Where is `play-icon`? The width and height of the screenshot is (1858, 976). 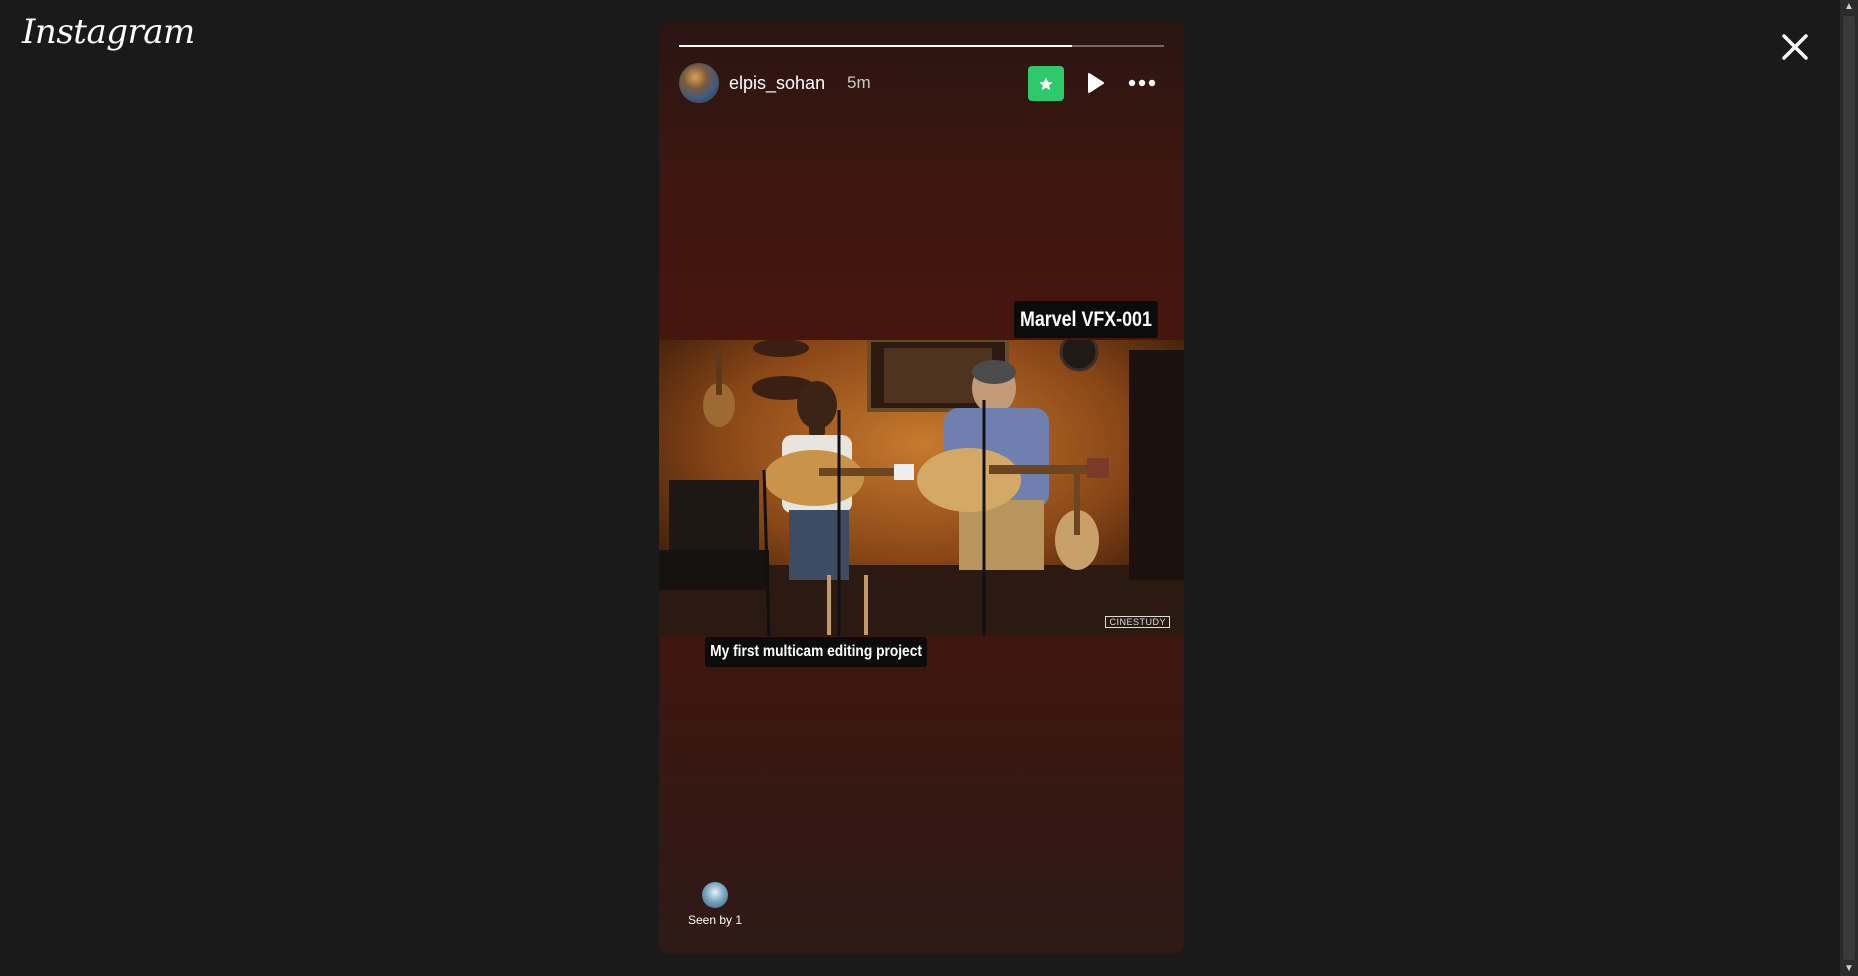
play-icon is located at coordinates (1095, 83).